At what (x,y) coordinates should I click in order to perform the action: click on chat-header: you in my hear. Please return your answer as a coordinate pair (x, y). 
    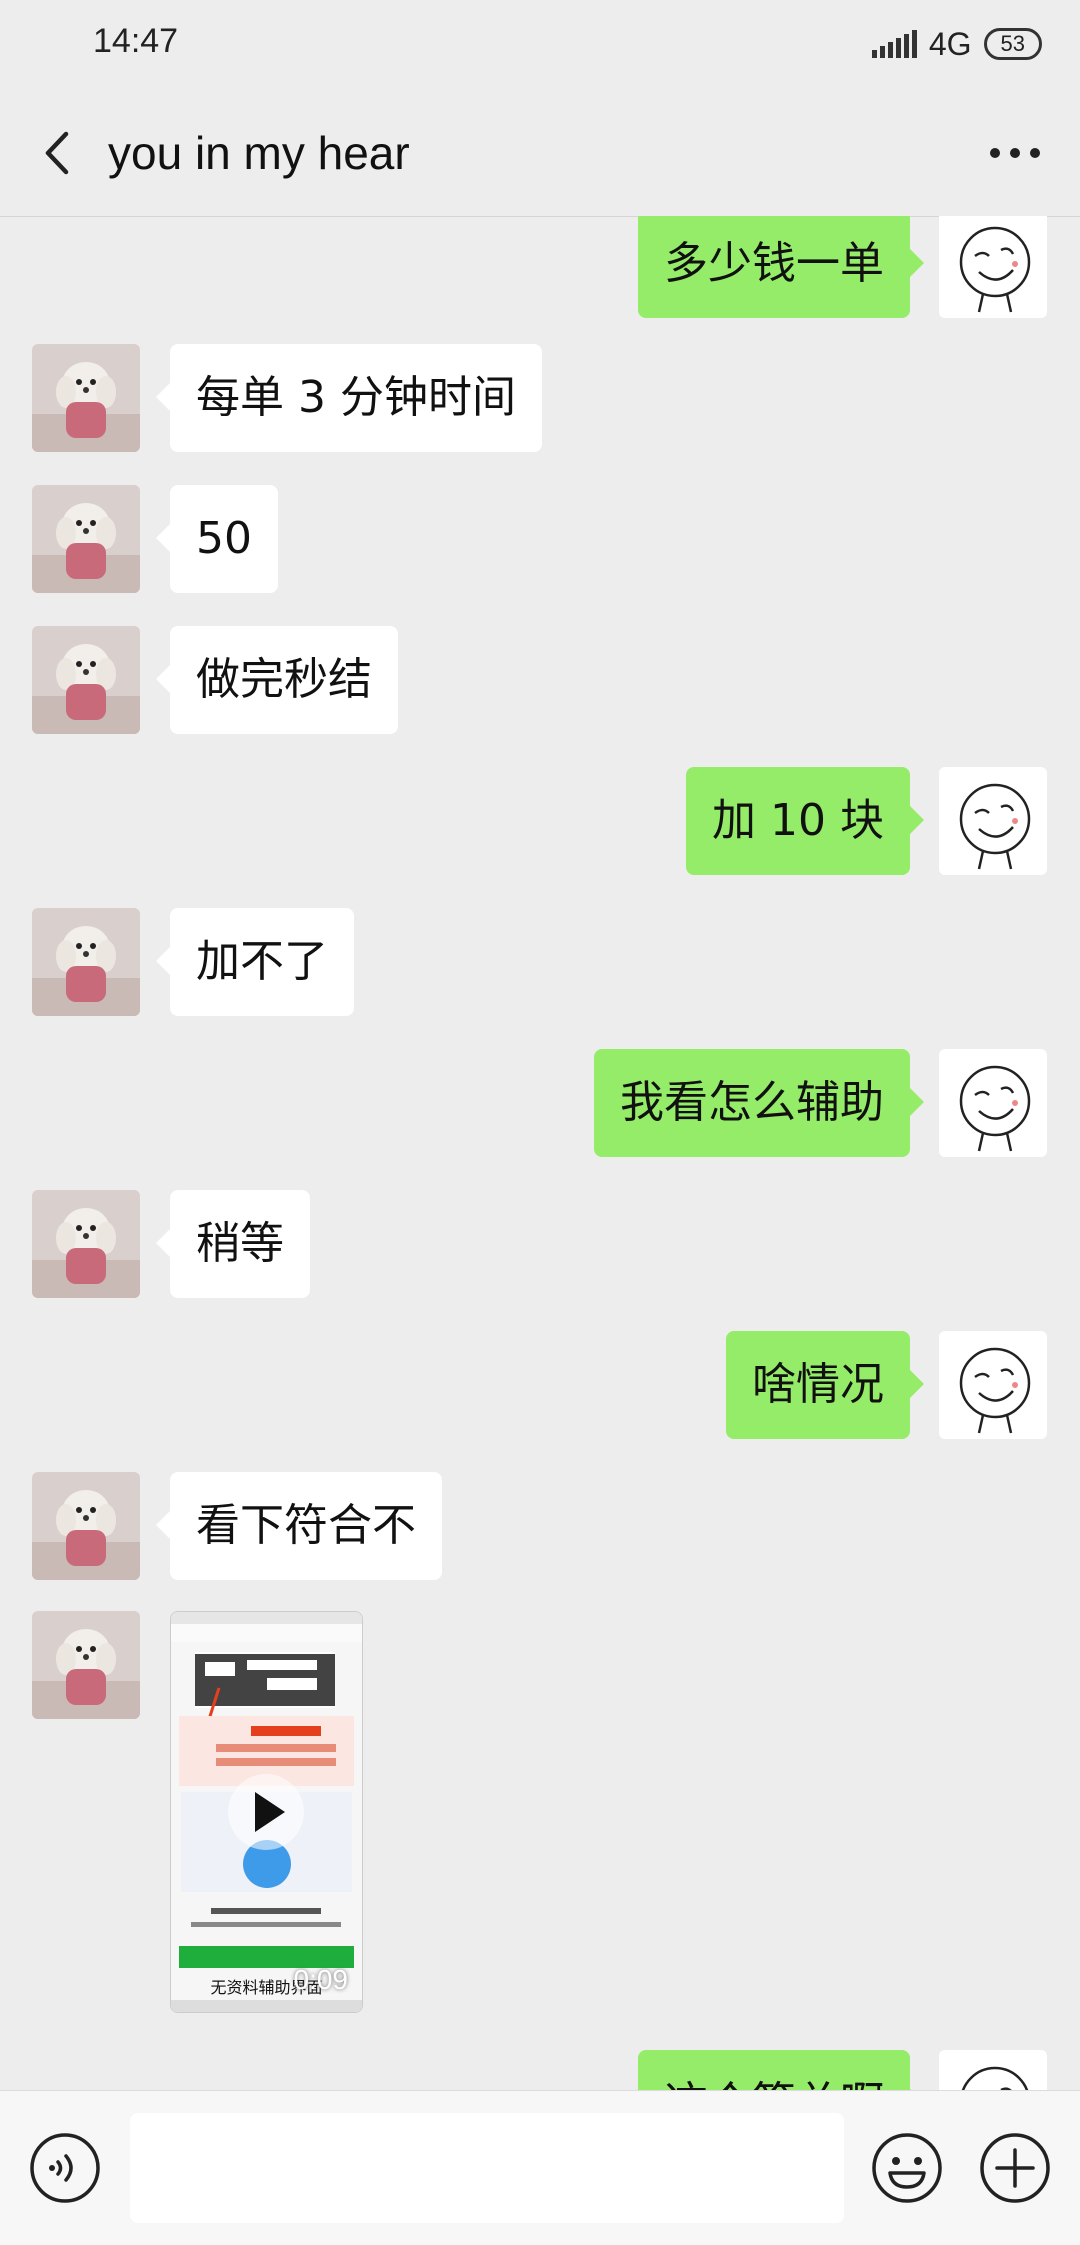
    Looking at the image, I should click on (540, 153).